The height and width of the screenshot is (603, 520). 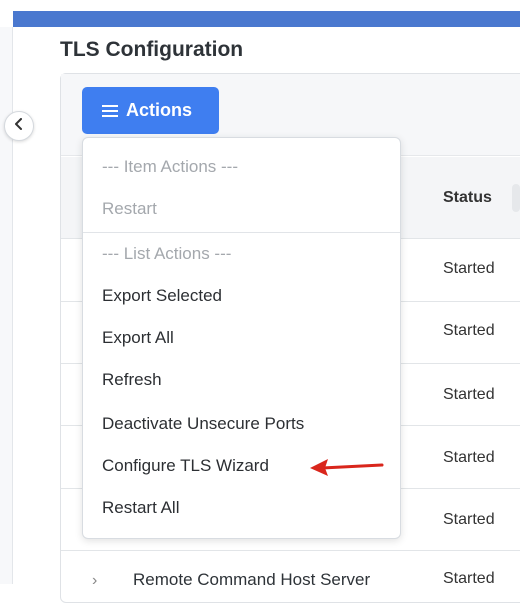 I want to click on menu-item-configure-tls-wizard: Configure TLS Wizard, so click(x=185, y=466).